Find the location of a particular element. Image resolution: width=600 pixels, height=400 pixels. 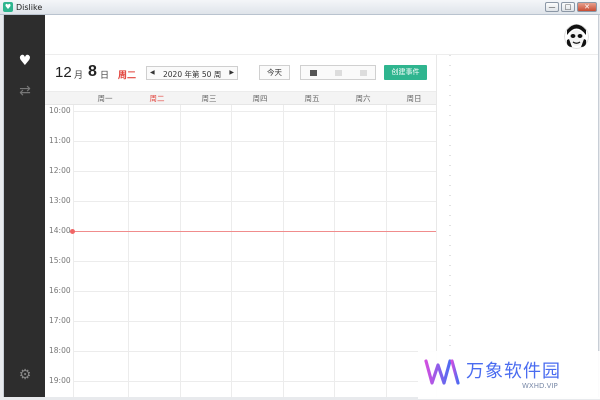

watermark-url: WXHD.VIP is located at coordinates (540, 386).